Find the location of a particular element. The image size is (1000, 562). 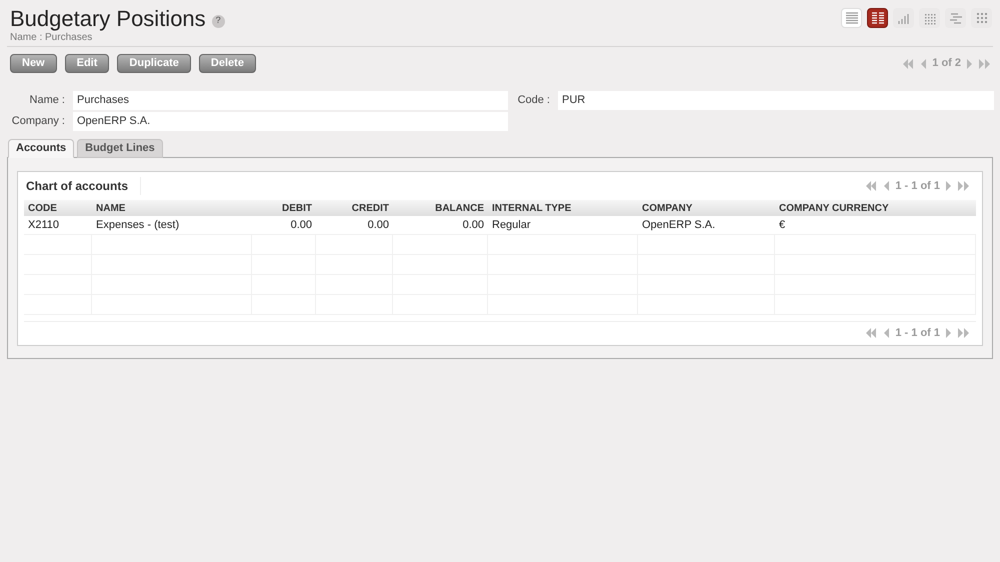

field-label: Company : is located at coordinates (38, 122).